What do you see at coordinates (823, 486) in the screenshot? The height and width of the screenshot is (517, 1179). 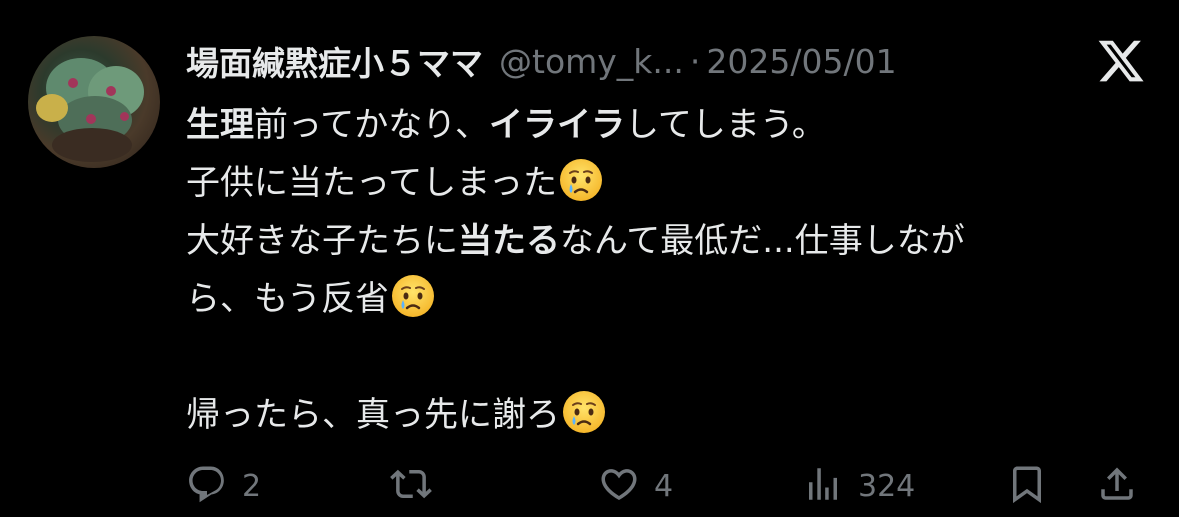 I see `views-icon` at bounding box center [823, 486].